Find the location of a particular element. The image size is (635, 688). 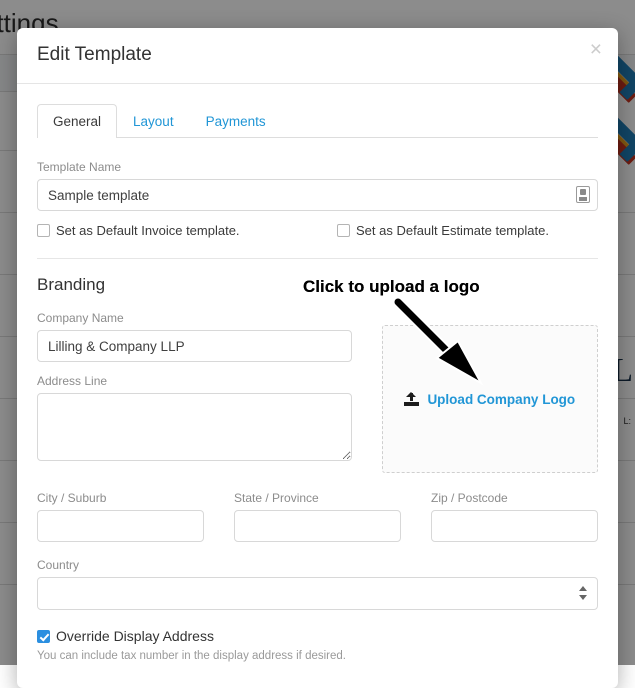

zip-input is located at coordinates (514, 526).